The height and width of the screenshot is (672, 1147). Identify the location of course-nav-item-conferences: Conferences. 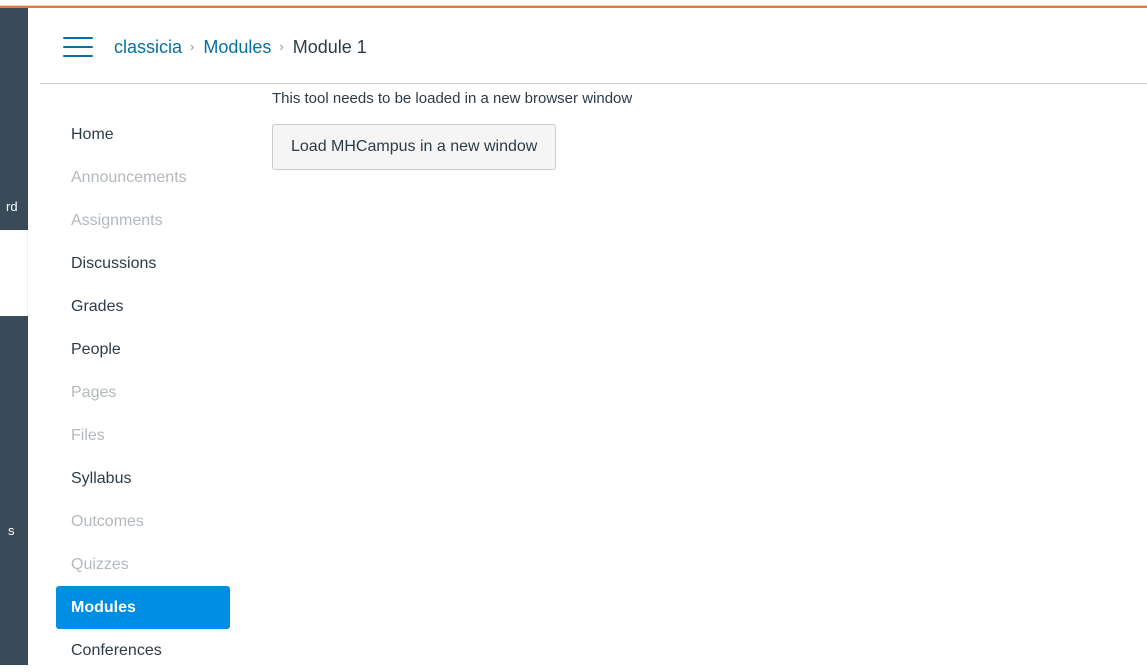
(143, 650).